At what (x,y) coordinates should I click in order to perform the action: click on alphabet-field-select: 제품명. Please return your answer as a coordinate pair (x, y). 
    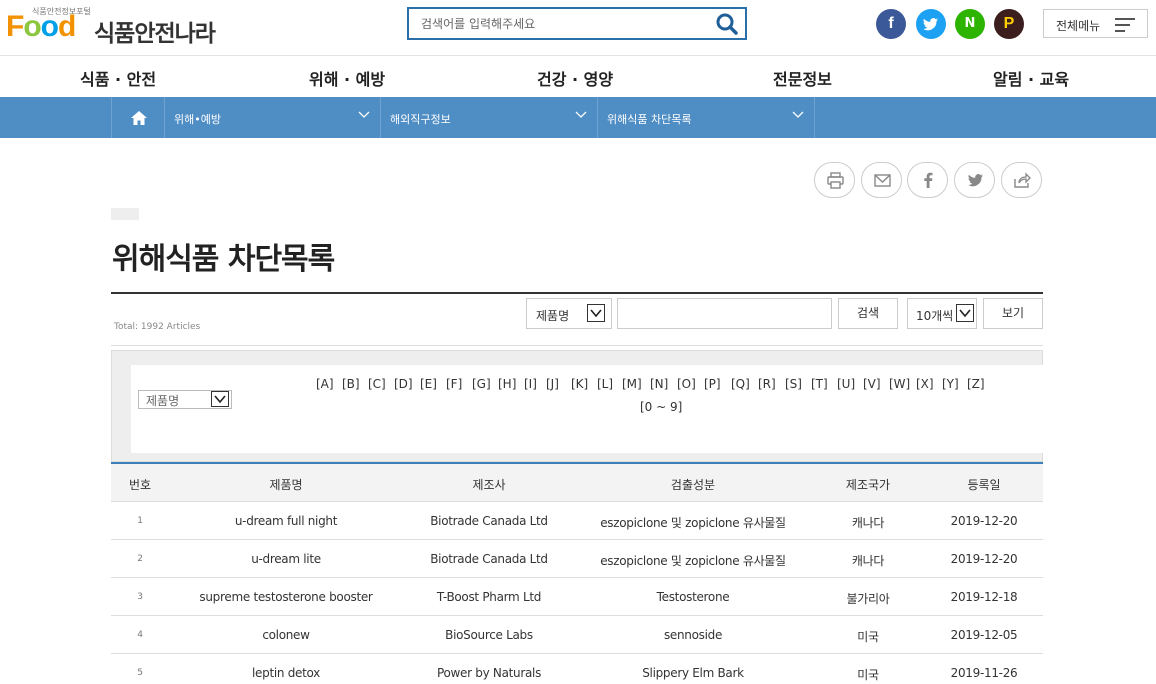
    Looking at the image, I should click on (185, 399).